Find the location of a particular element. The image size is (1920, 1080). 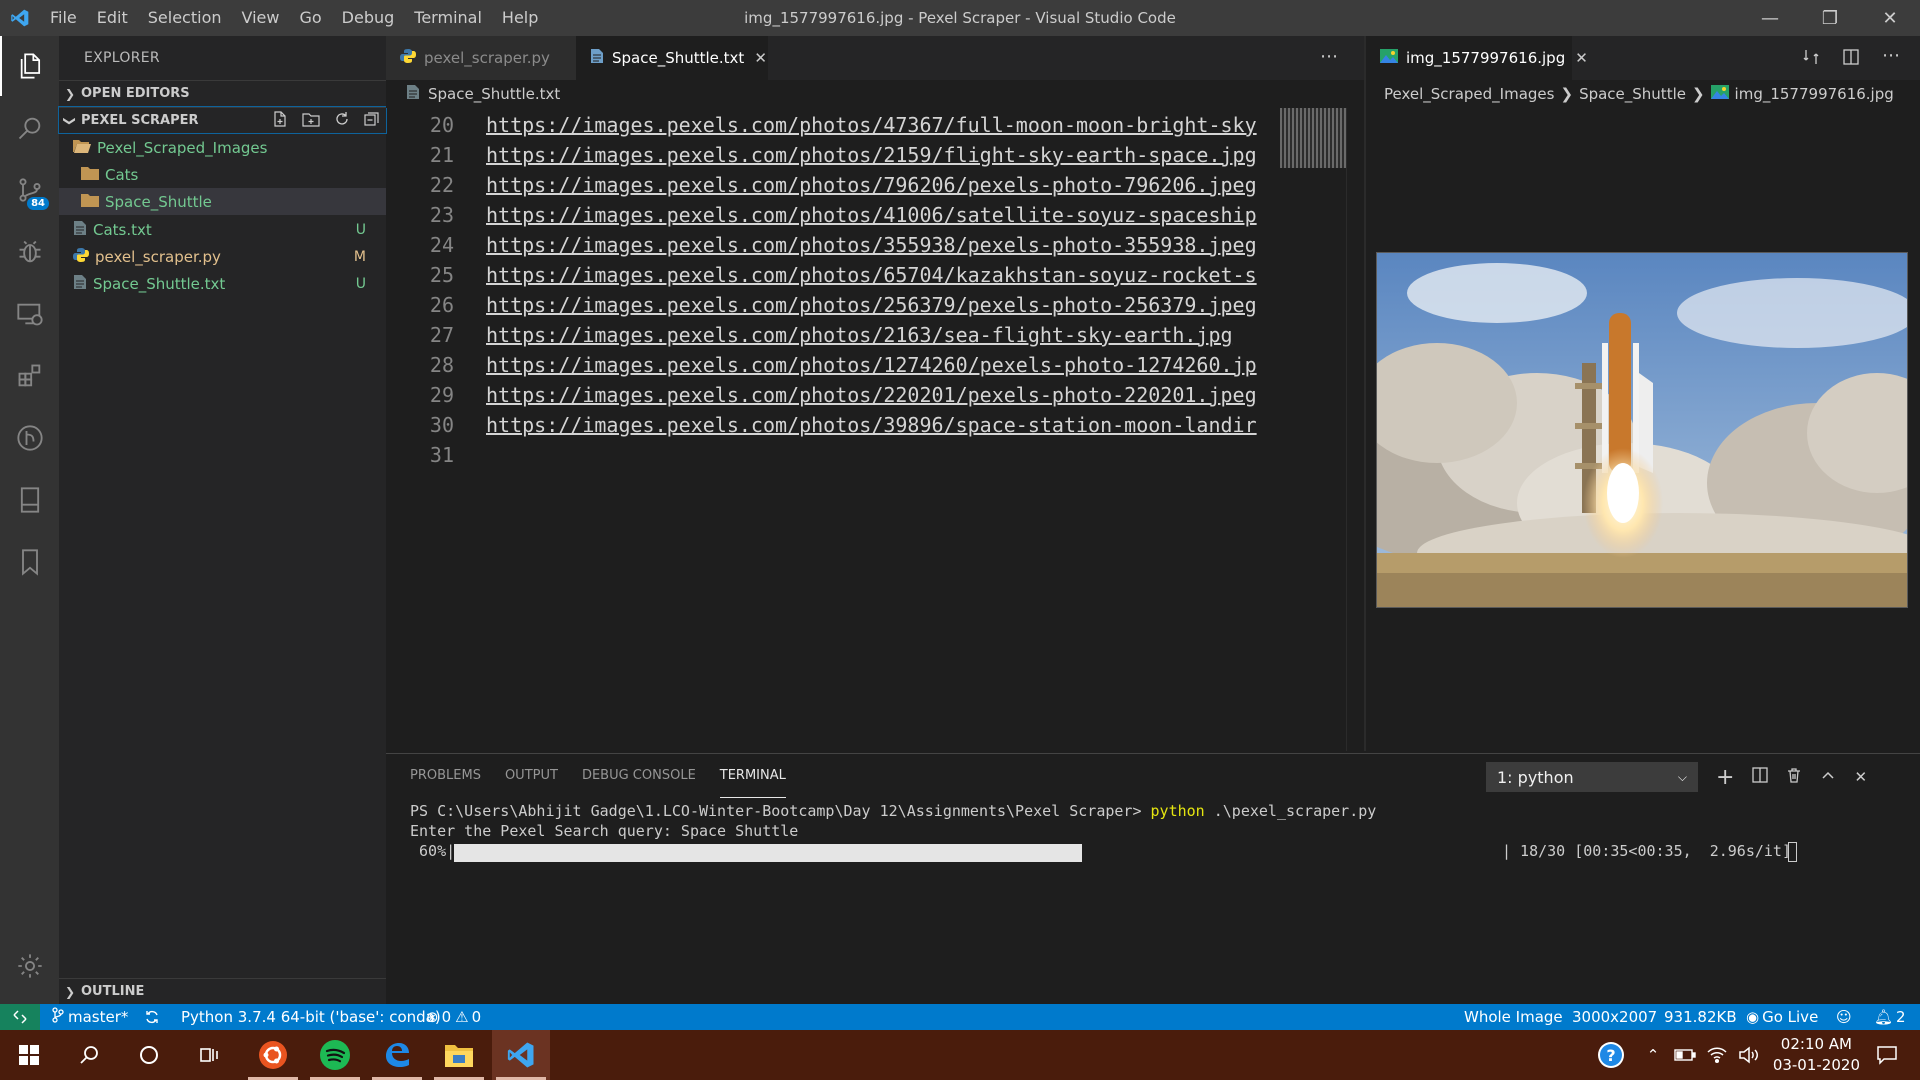

remote-indicator-icon is located at coordinates (20, 1017).